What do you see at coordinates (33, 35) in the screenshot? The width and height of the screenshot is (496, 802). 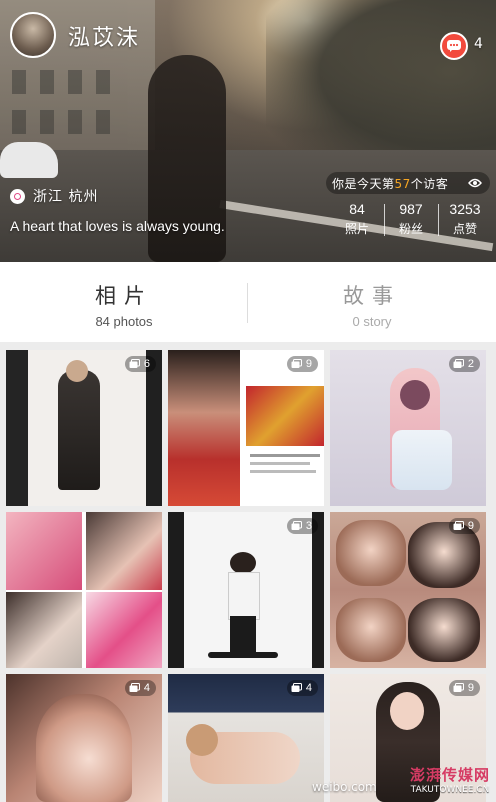 I see `avatar` at bounding box center [33, 35].